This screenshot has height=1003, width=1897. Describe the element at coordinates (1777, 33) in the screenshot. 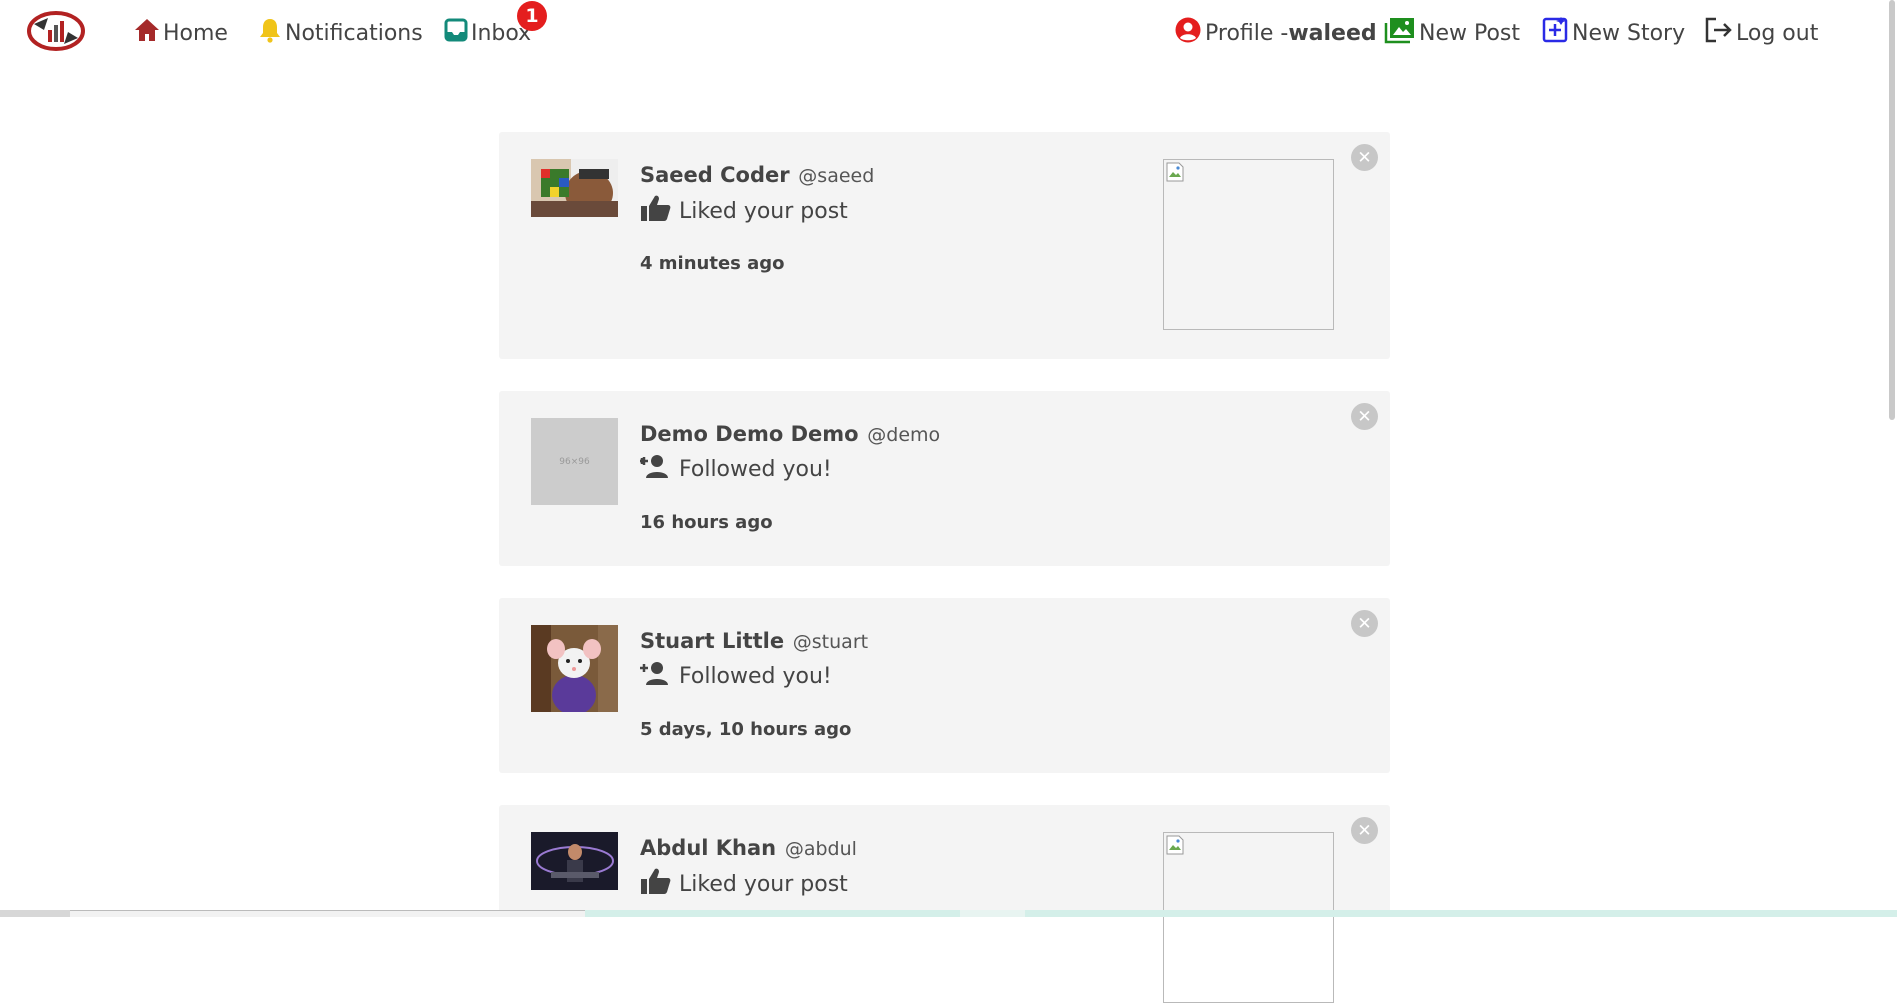

I see `nav-logout-label: Log out` at that location.